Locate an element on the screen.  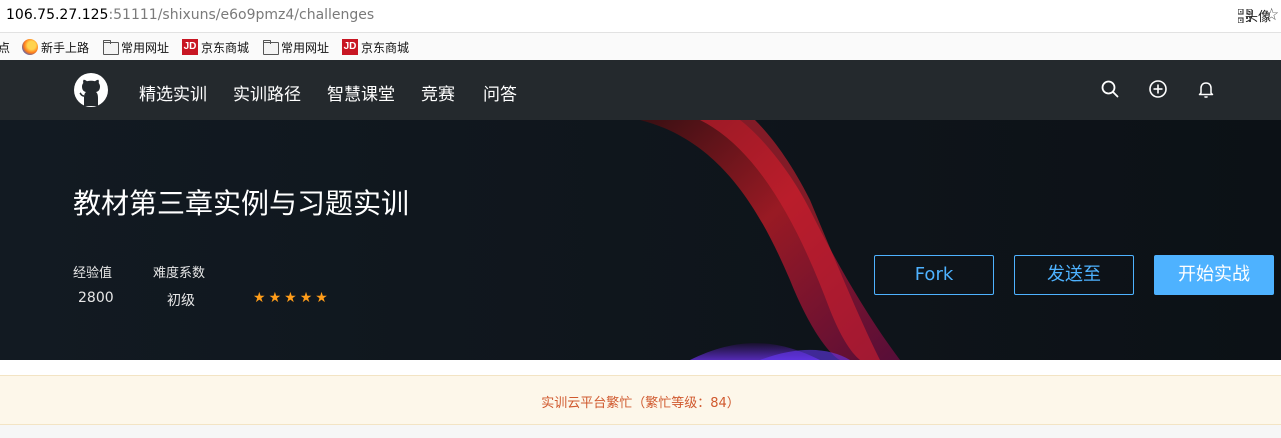
avatar: 头像 is located at coordinates (1258, 15).